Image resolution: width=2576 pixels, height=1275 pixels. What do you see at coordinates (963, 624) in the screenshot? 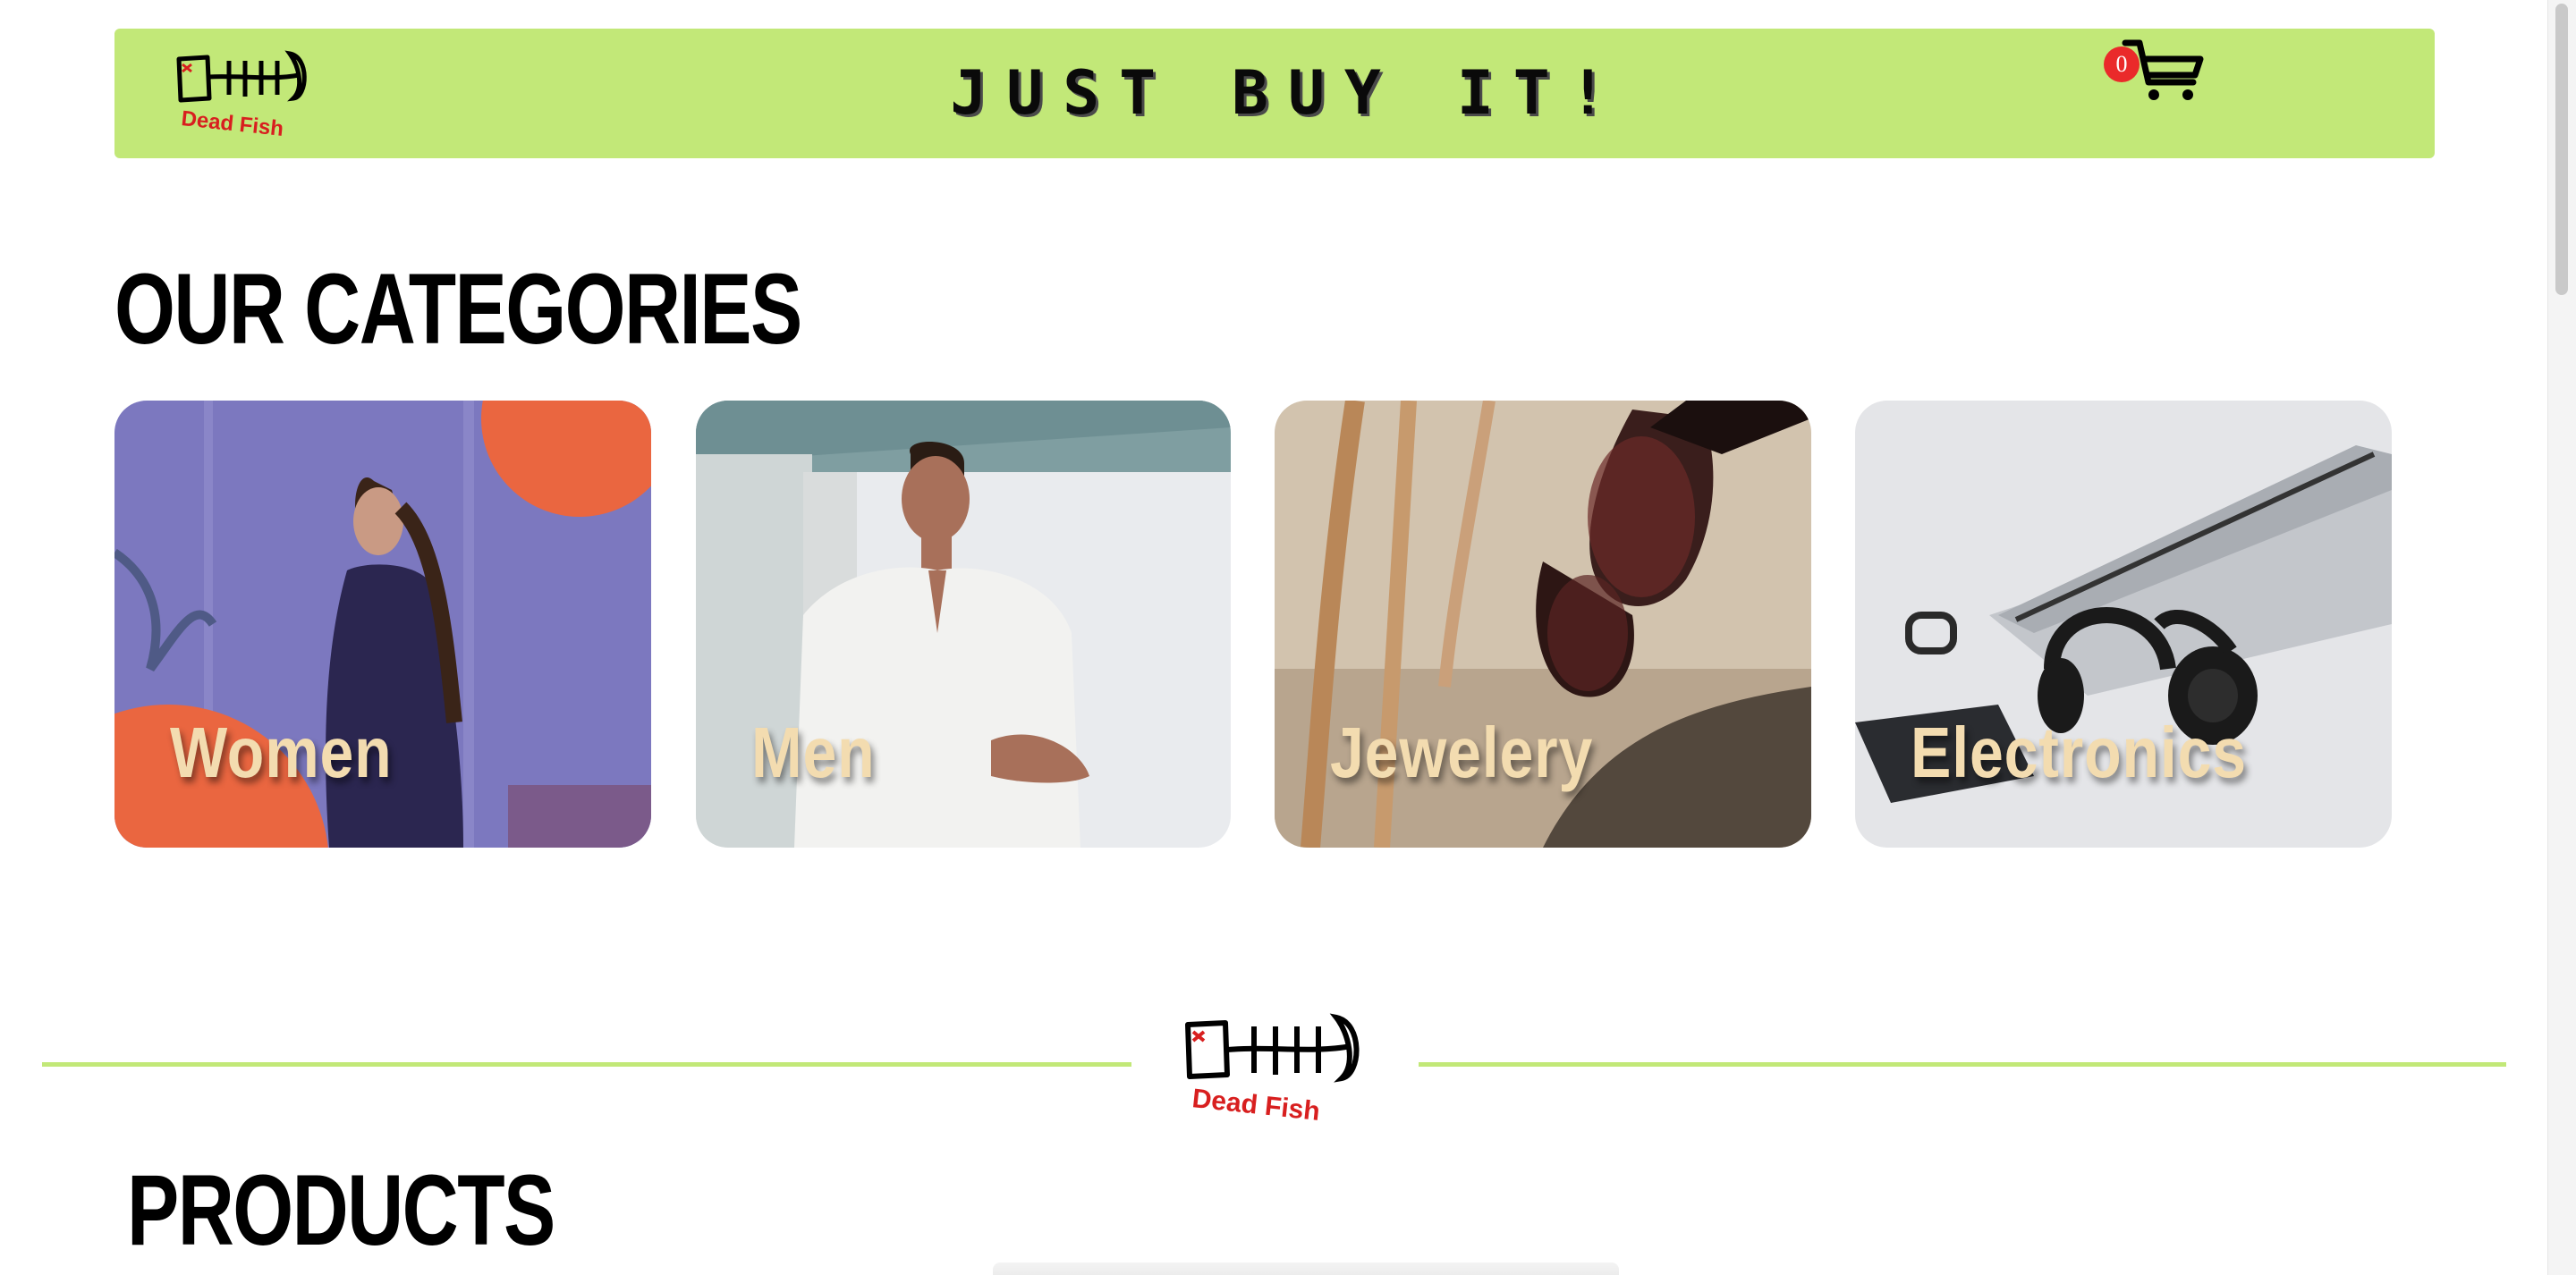
I see `category-card-men: Men` at bounding box center [963, 624].